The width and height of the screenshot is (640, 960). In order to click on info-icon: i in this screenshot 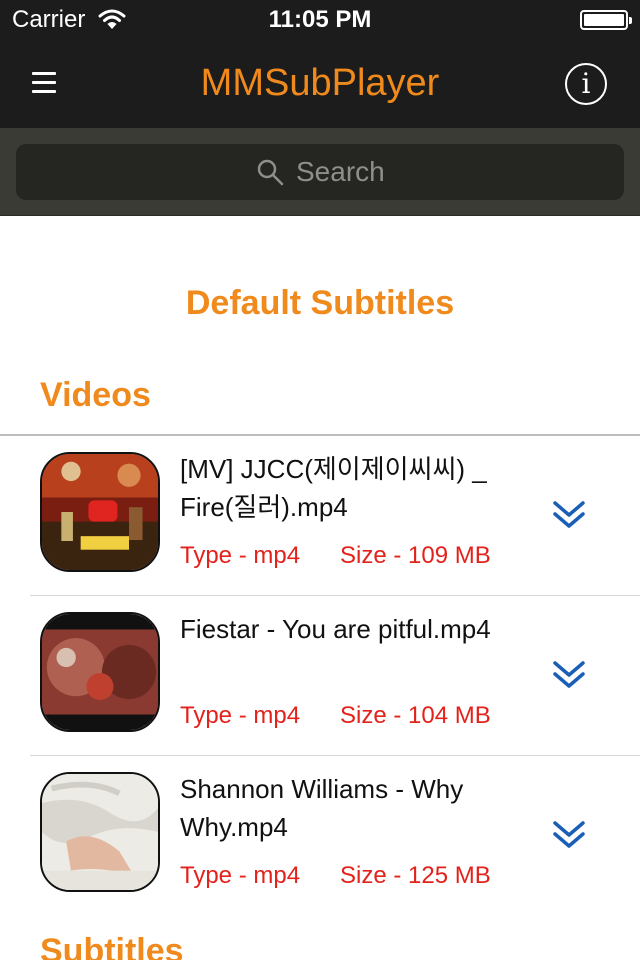, I will do `click(586, 84)`.